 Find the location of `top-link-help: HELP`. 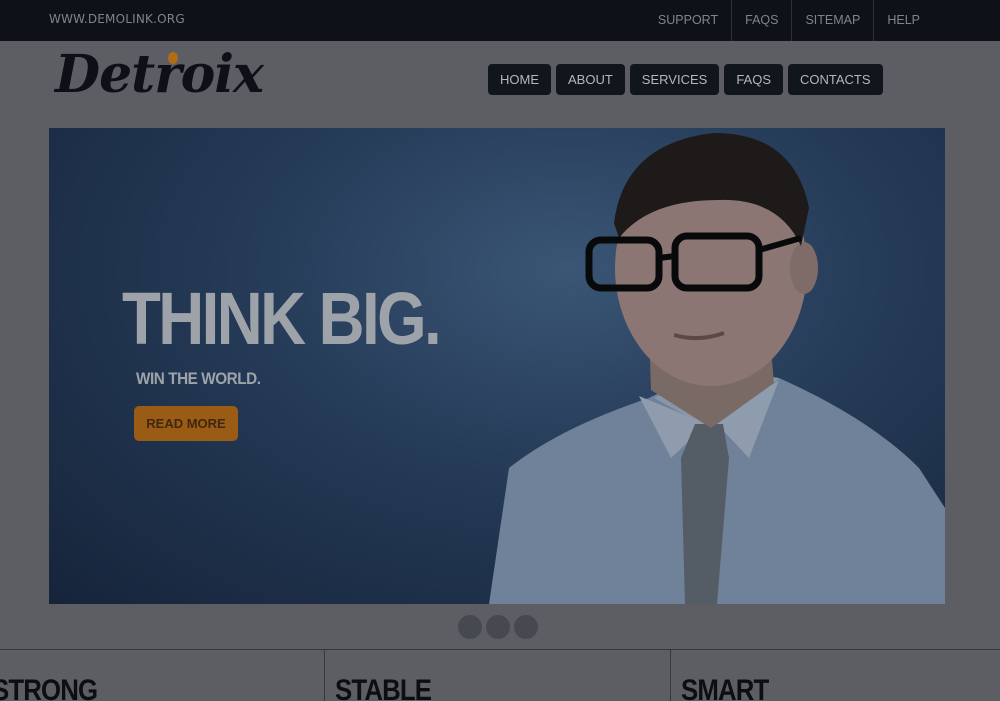

top-link-help: HELP is located at coordinates (903, 20).